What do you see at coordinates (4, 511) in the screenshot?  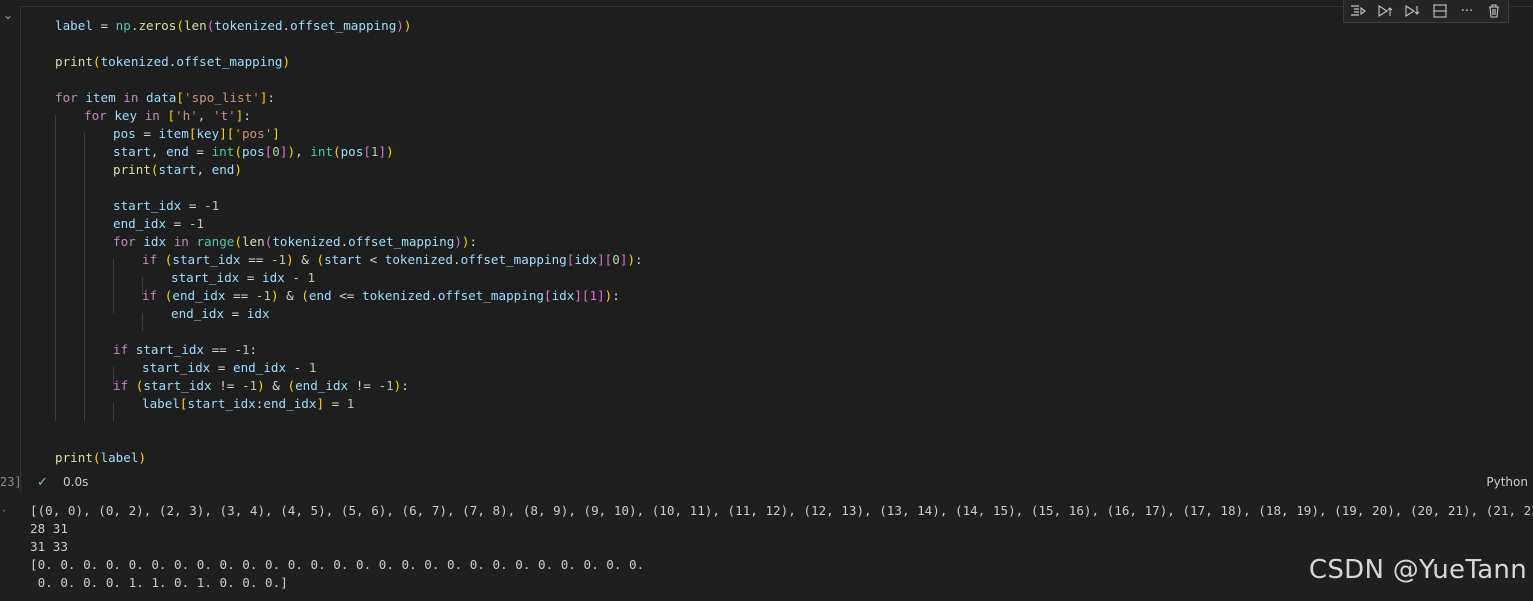 I see `output-menu-icon: ·` at bounding box center [4, 511].